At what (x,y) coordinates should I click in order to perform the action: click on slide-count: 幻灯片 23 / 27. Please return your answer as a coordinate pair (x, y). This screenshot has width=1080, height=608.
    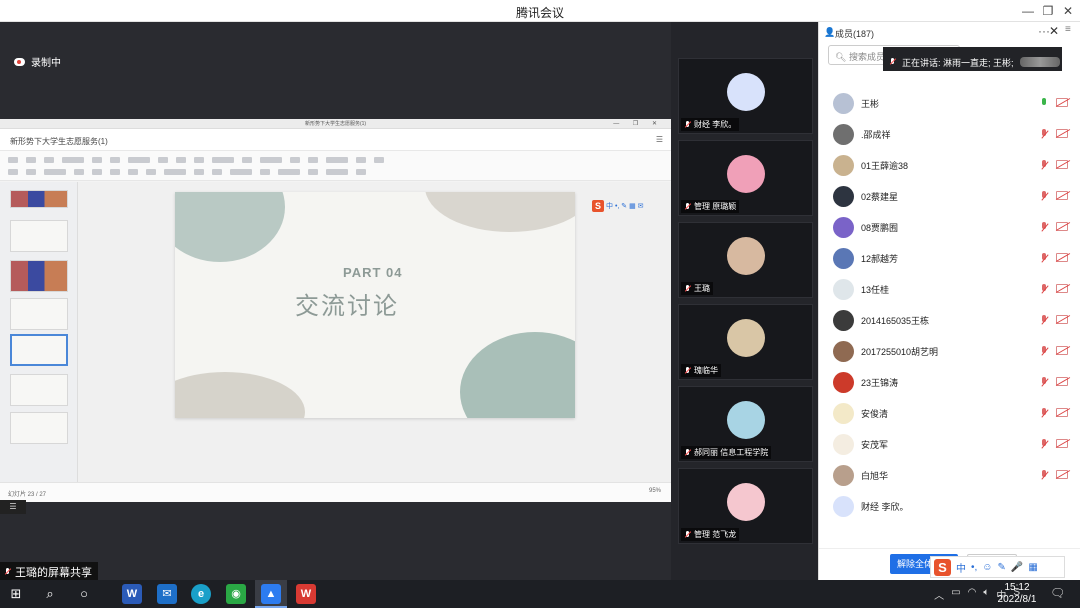
    Looking at the image, I should click on (27, 495).